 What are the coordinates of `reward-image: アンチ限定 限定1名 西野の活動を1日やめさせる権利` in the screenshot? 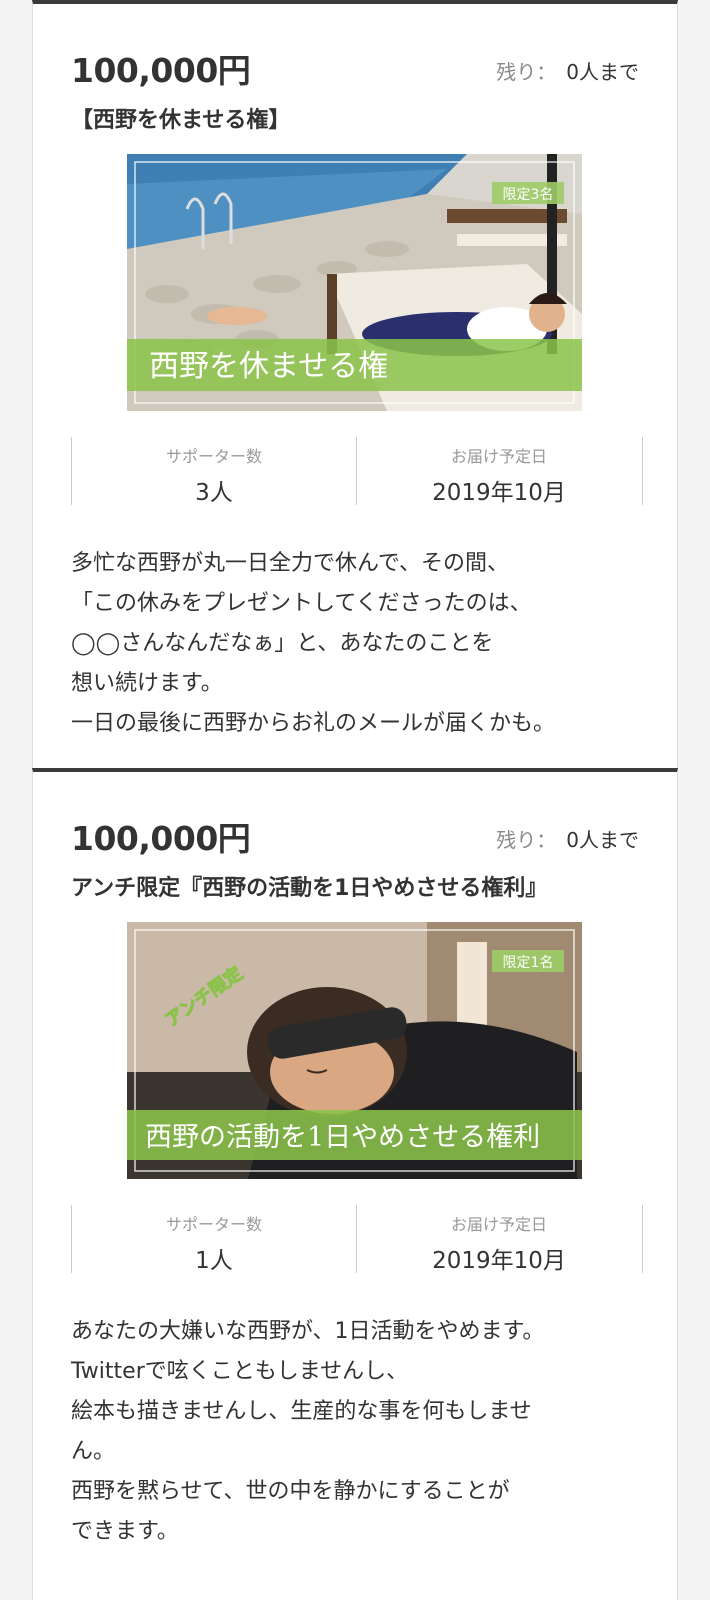 It's located at (354, 1050).